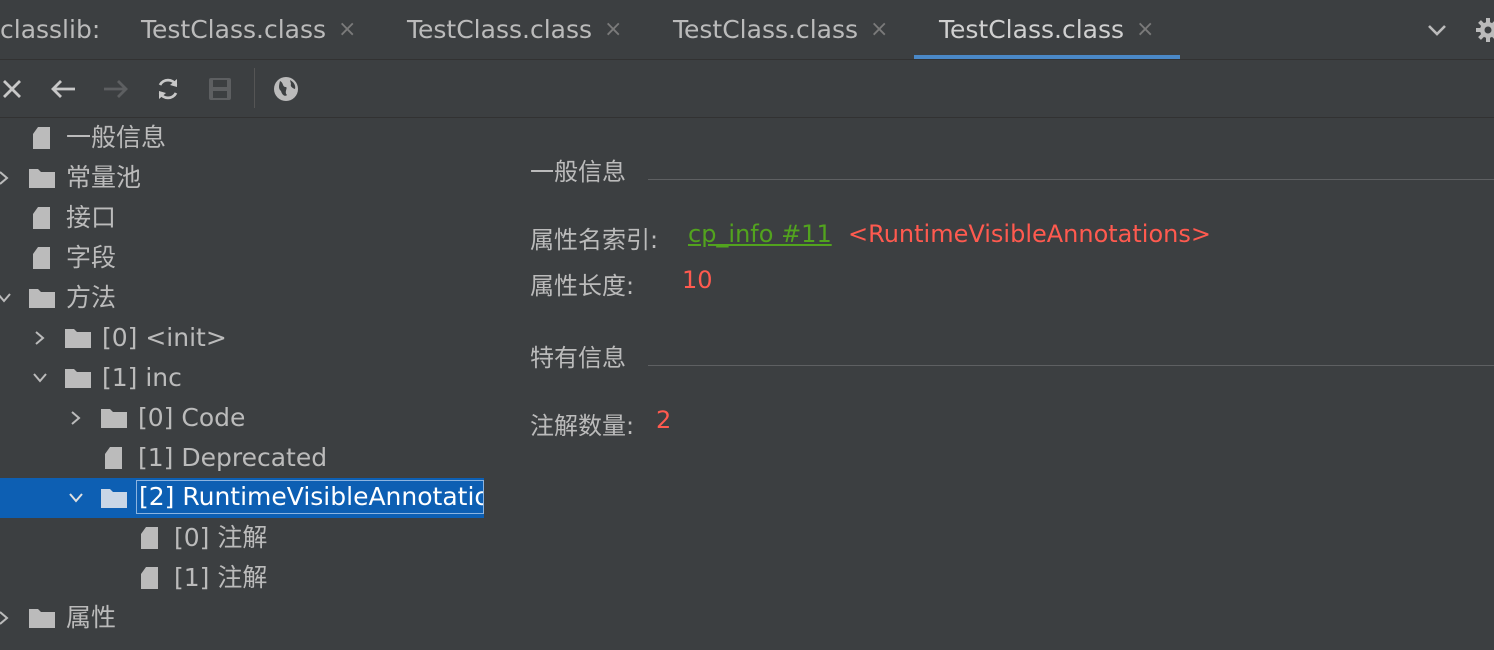  Describe the element at coordinates (242, 338) in the screenshot. I see `tree-item-method-init: [0] <init>` at that location.